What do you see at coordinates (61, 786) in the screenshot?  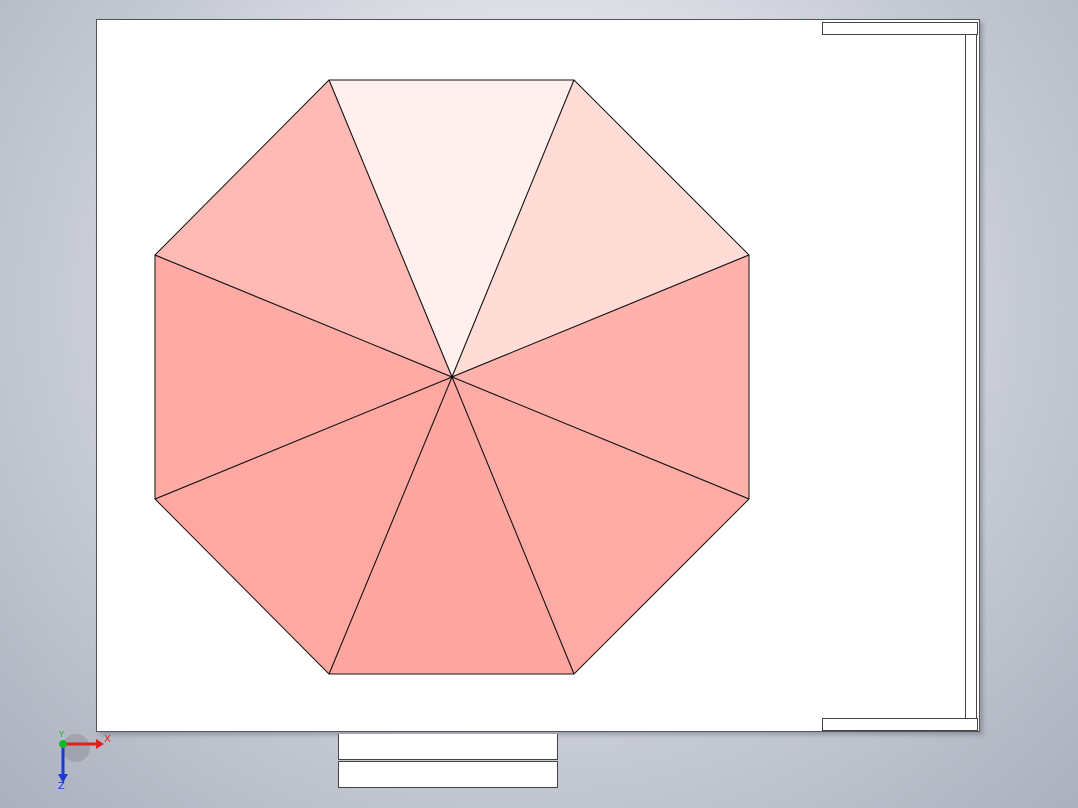 I see `z-axis-label: Z` at bounding box center [61, 786].